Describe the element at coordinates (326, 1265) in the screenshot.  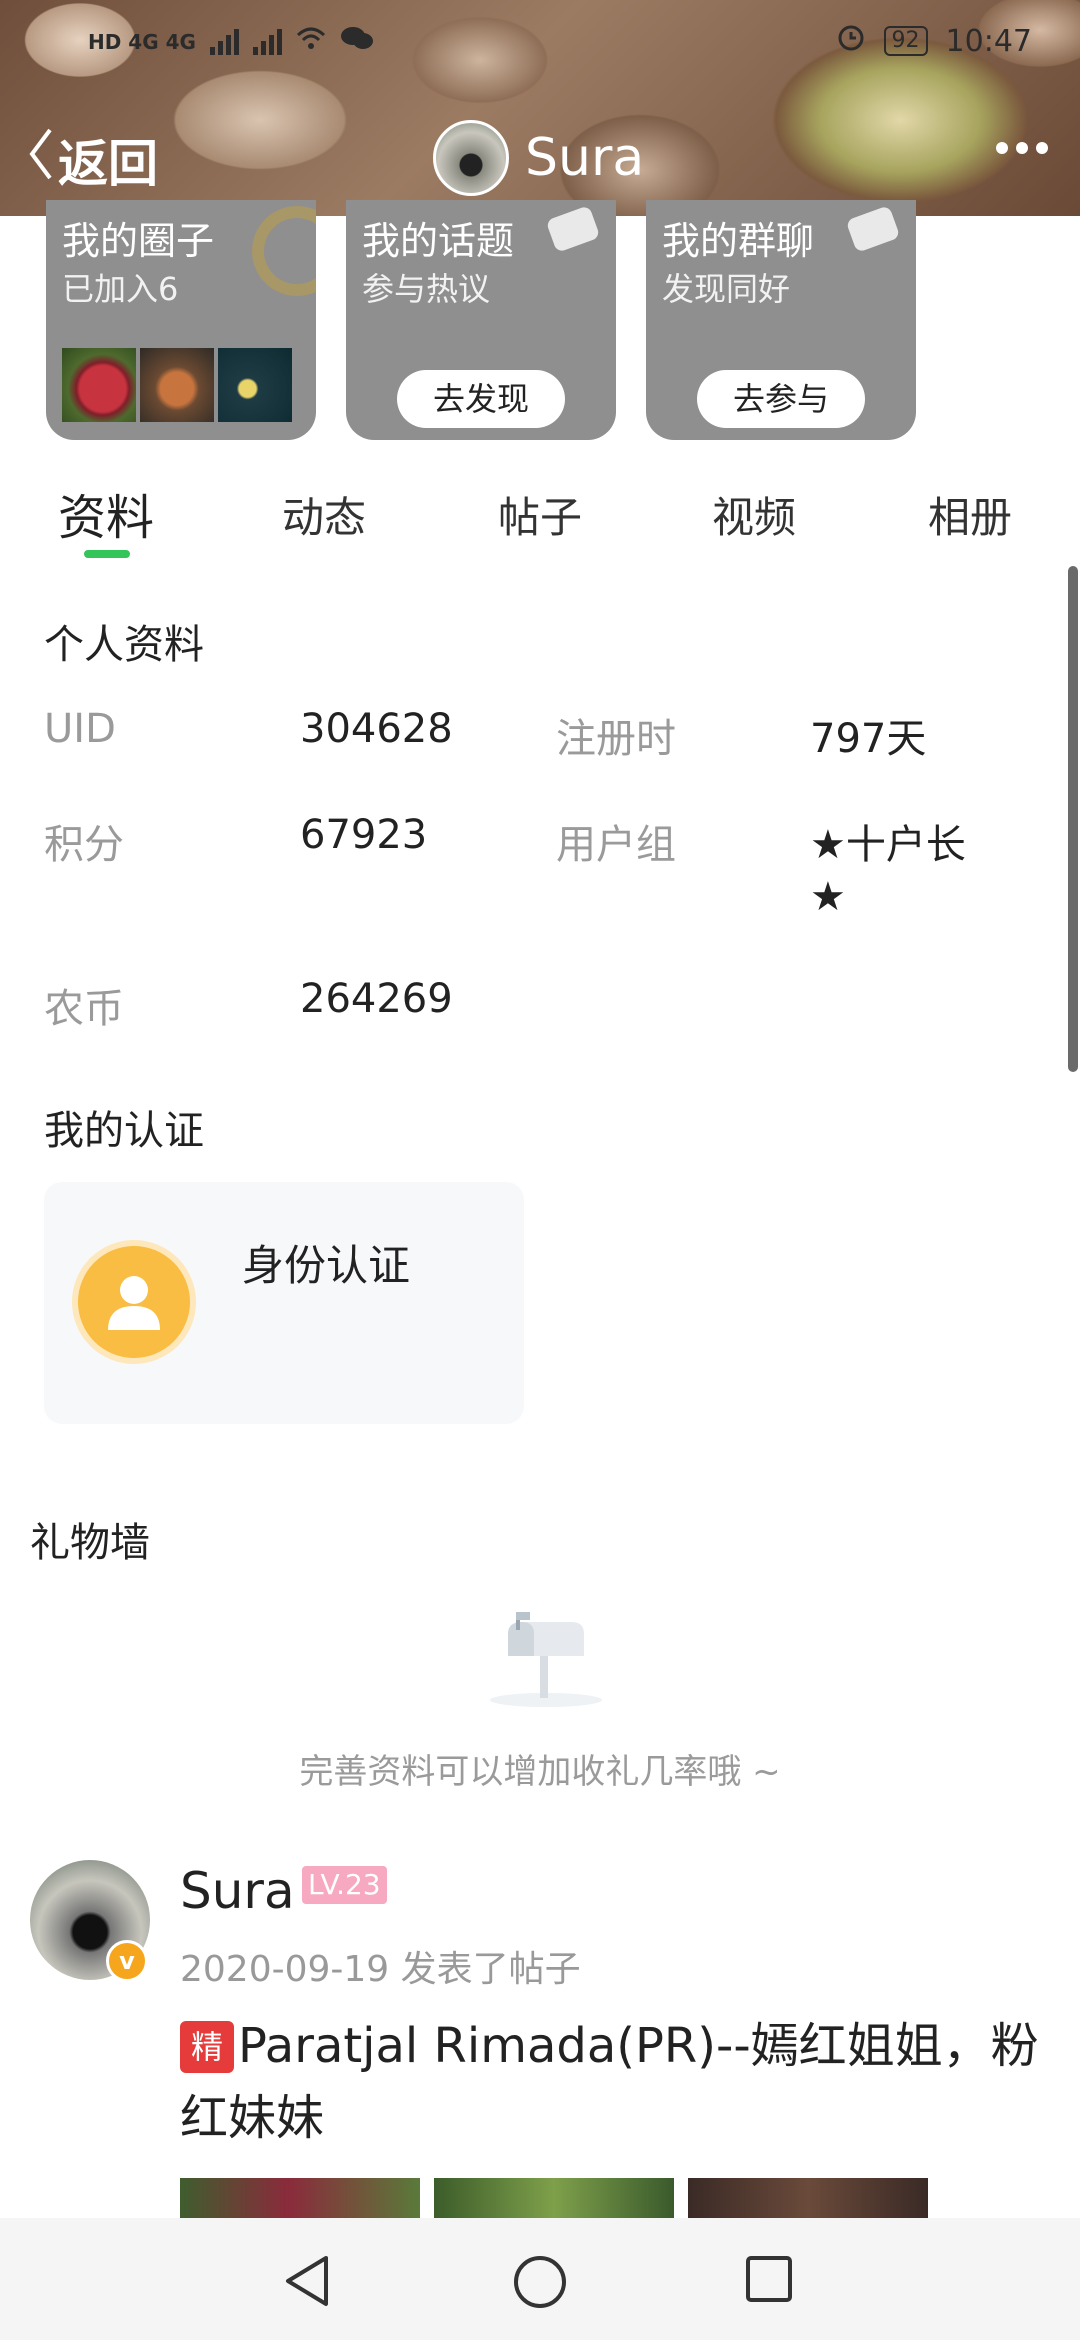
I see `identity-cert-label: 身份认证` at that location.